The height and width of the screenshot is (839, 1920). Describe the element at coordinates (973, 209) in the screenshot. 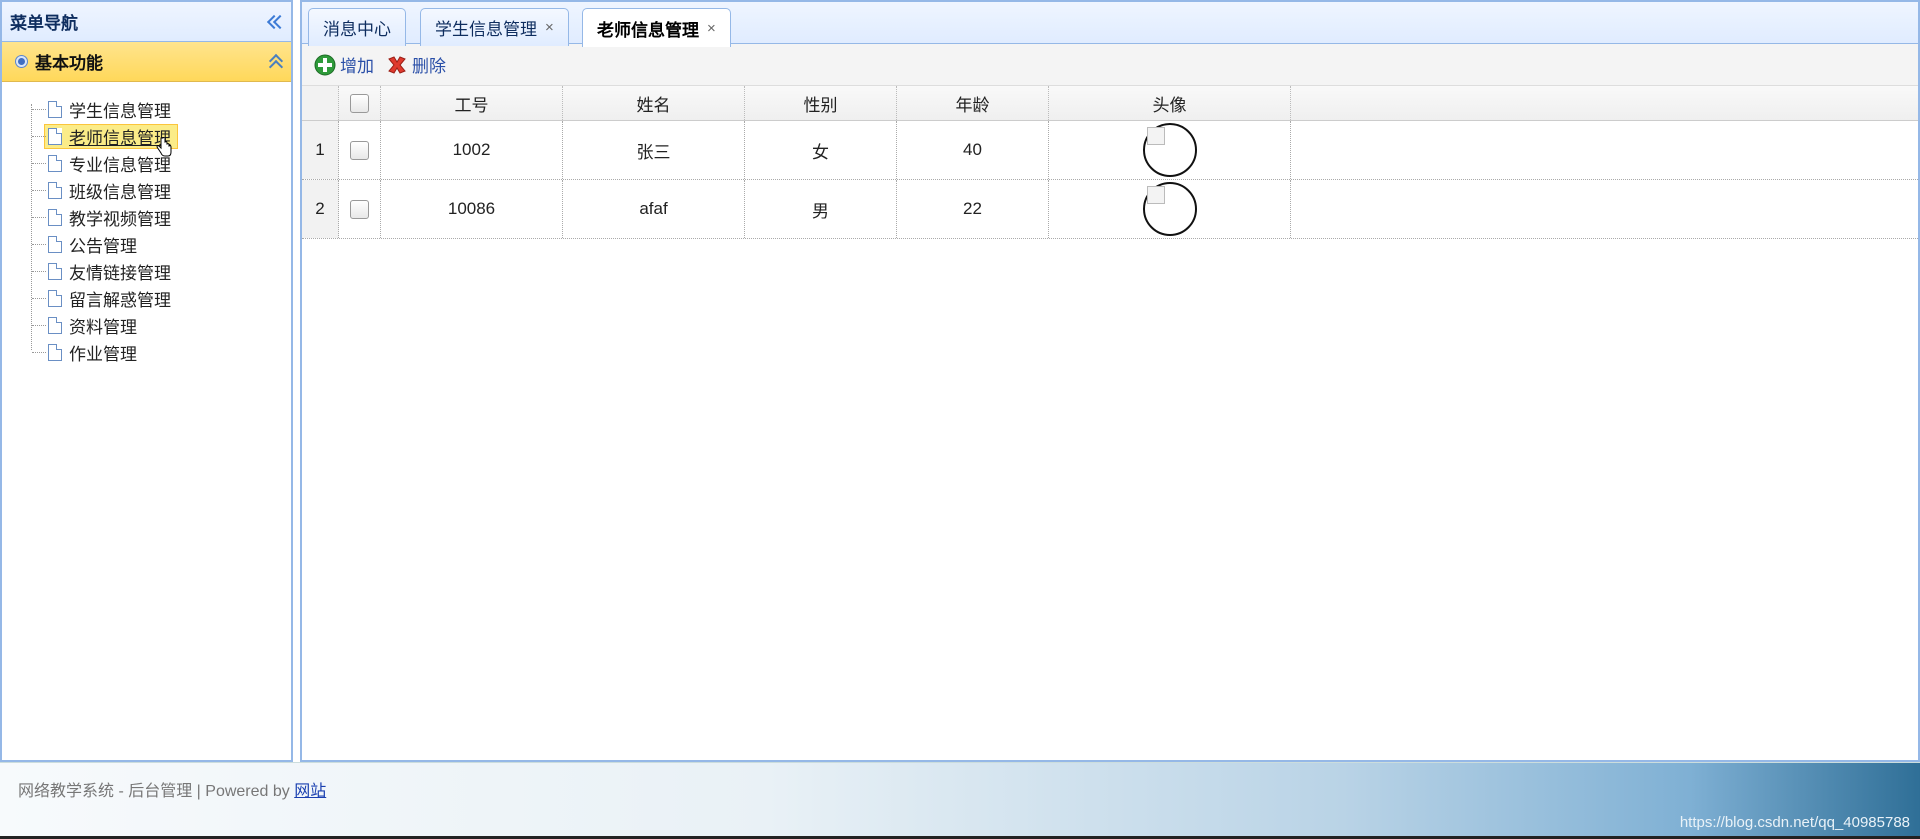

I see `cell-age: 22` at that location.